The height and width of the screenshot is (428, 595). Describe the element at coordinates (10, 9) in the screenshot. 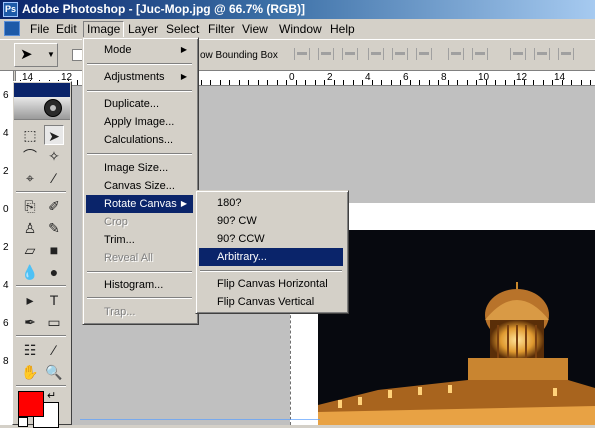

I see `photoshop-app-icon: Ps` at that location.